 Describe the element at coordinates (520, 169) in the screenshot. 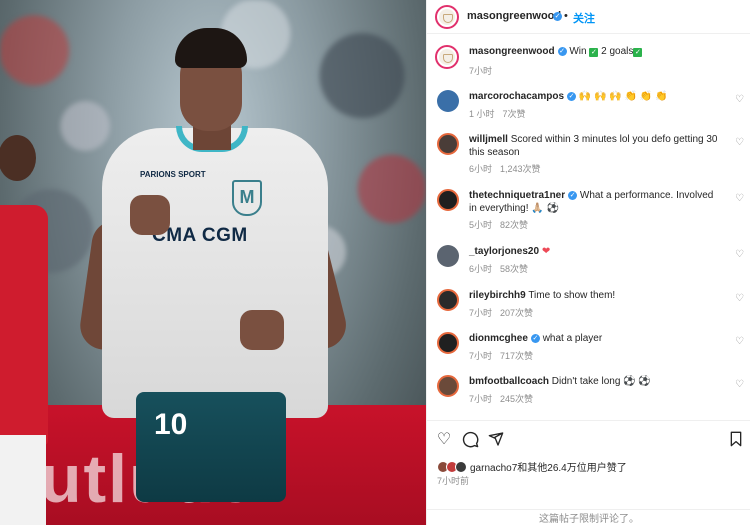

I see `comment-likes: 1,243次赞` at that location.